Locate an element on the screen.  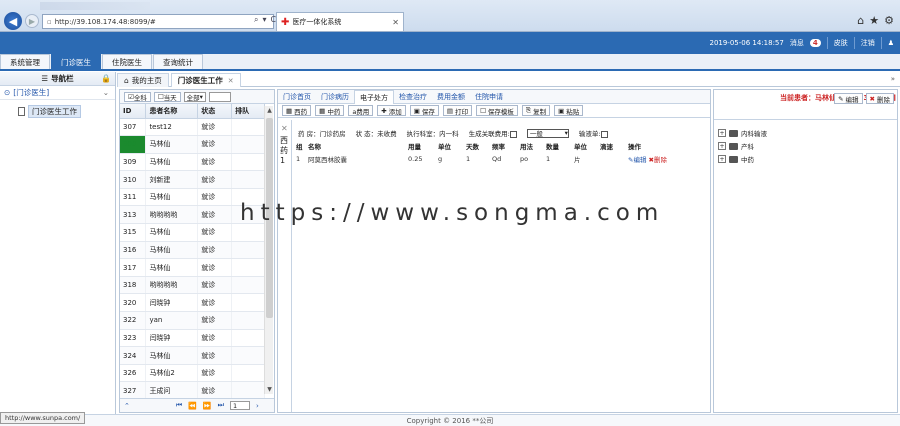
table-row: 326 马林仙2 就诊 is located at coordinates (192, 373).